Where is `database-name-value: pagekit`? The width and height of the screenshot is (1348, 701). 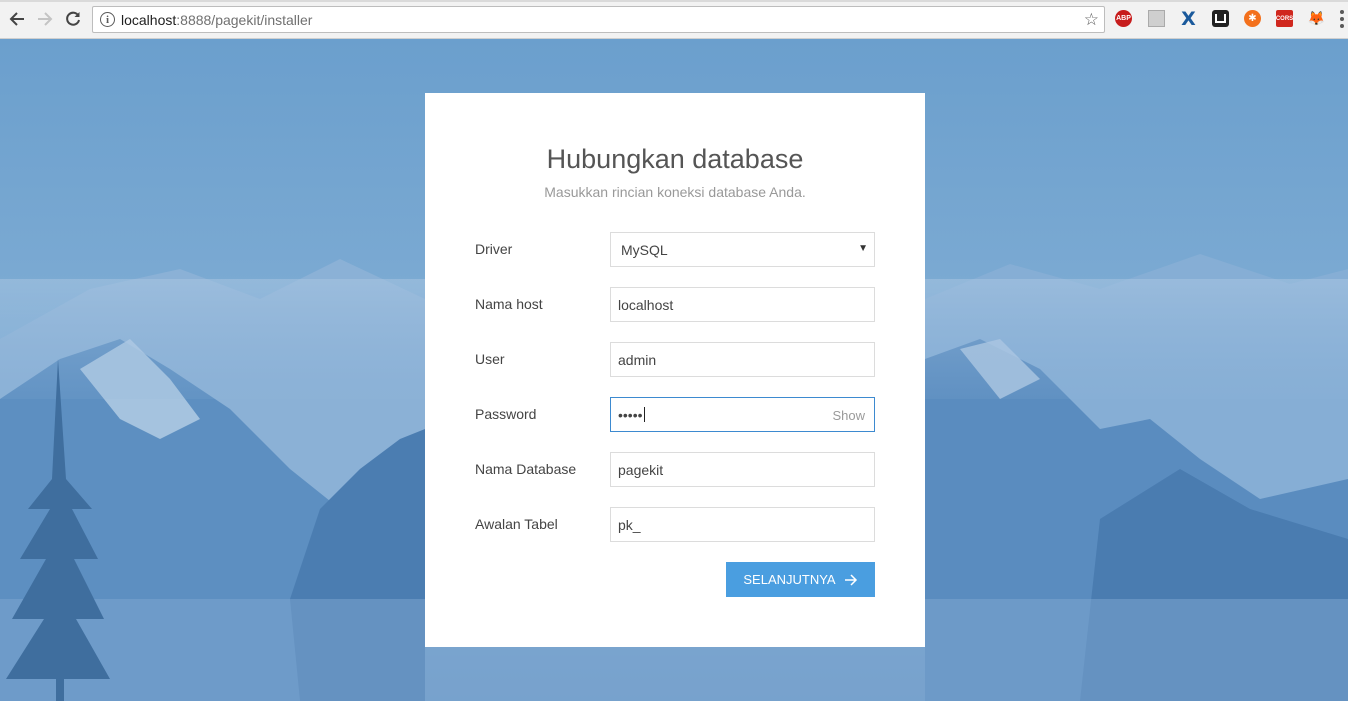 database-name-value: pagekit is located at coordinates (641, 470).